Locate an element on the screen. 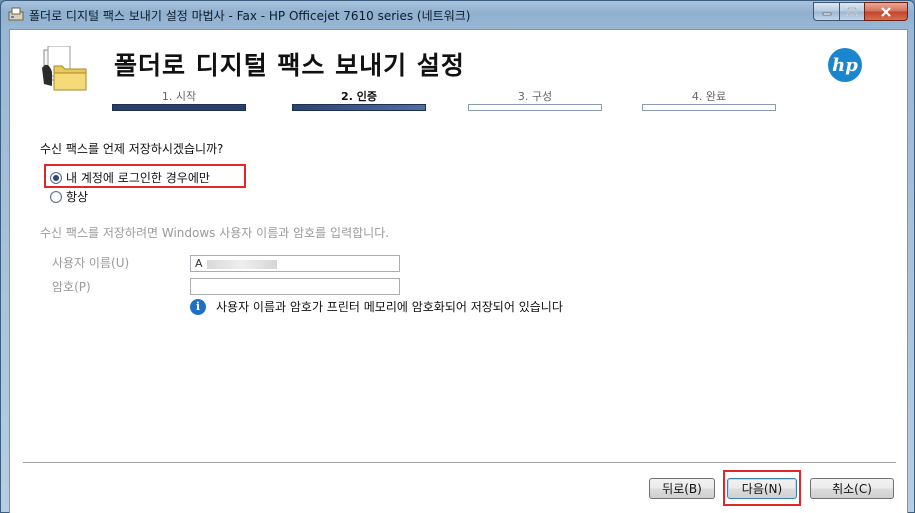 Image resolution: width=915 pixels, height=513 pixels. radio-label: 항상 is located at coordinates (77, 197).